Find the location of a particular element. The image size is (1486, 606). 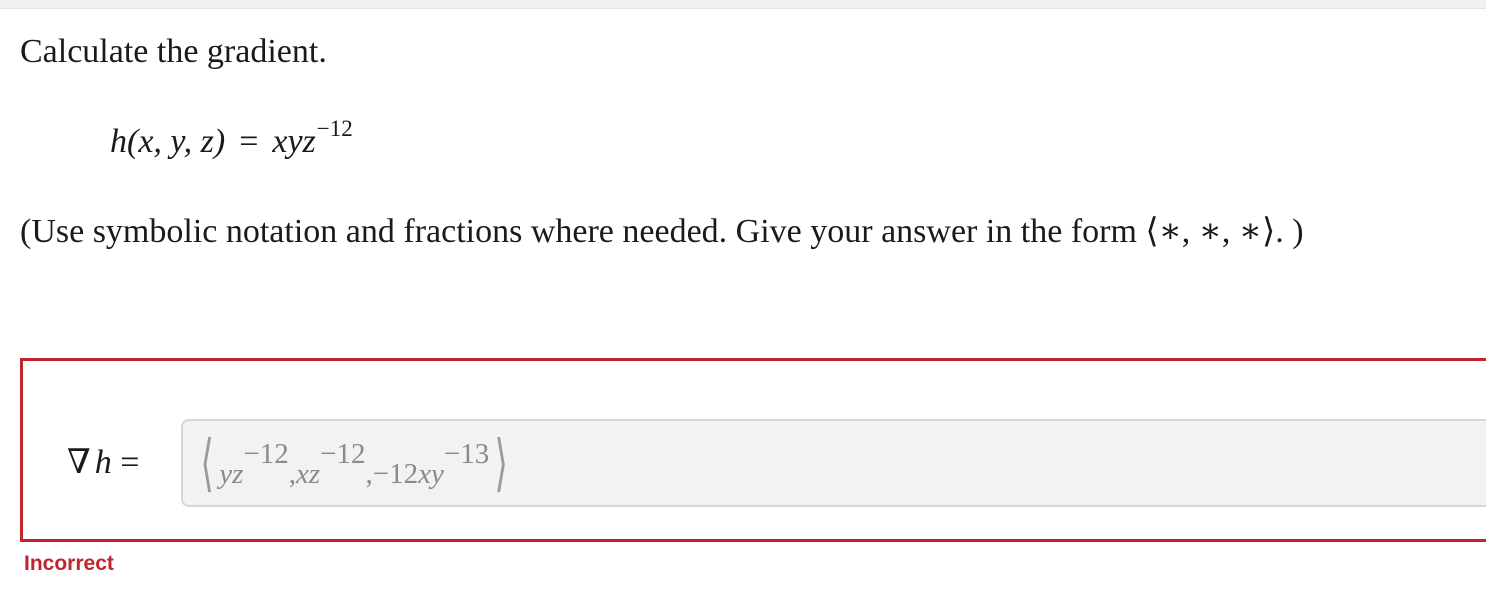

top-divider is located at coordinates (743, 4).